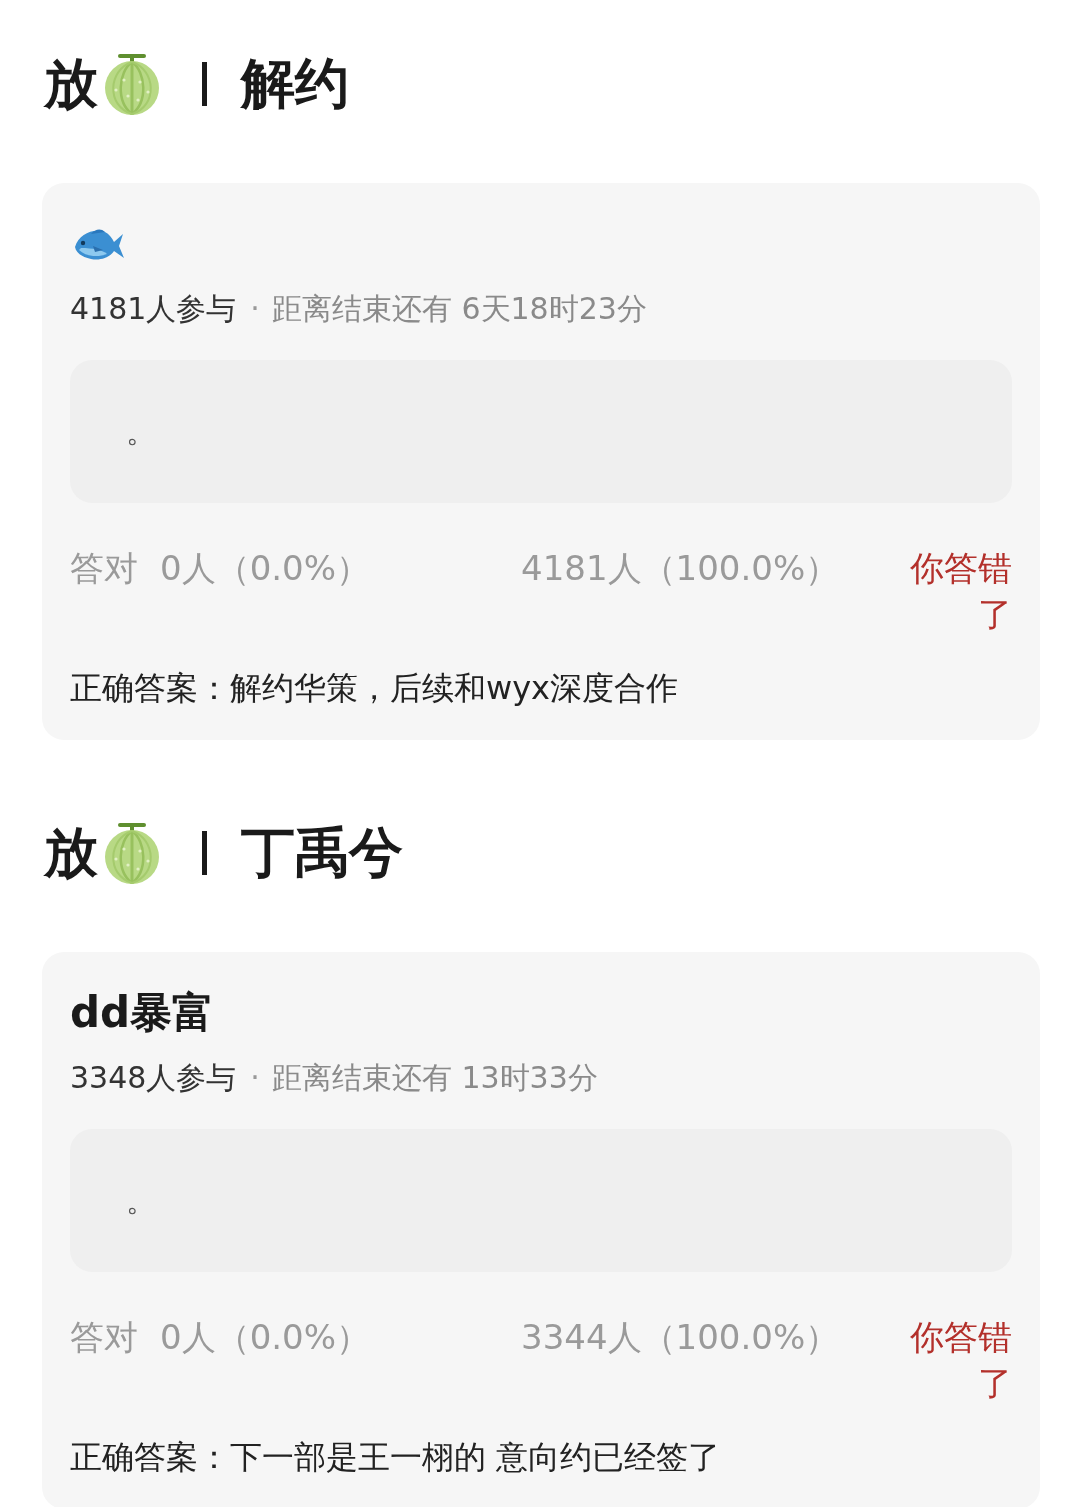  What do you see at coordinates (375, 688) in the screenshot?
I see `correct-answer: 正确答案：解约华策，后续和wyx深度合作` at bounding box center [375, 688].